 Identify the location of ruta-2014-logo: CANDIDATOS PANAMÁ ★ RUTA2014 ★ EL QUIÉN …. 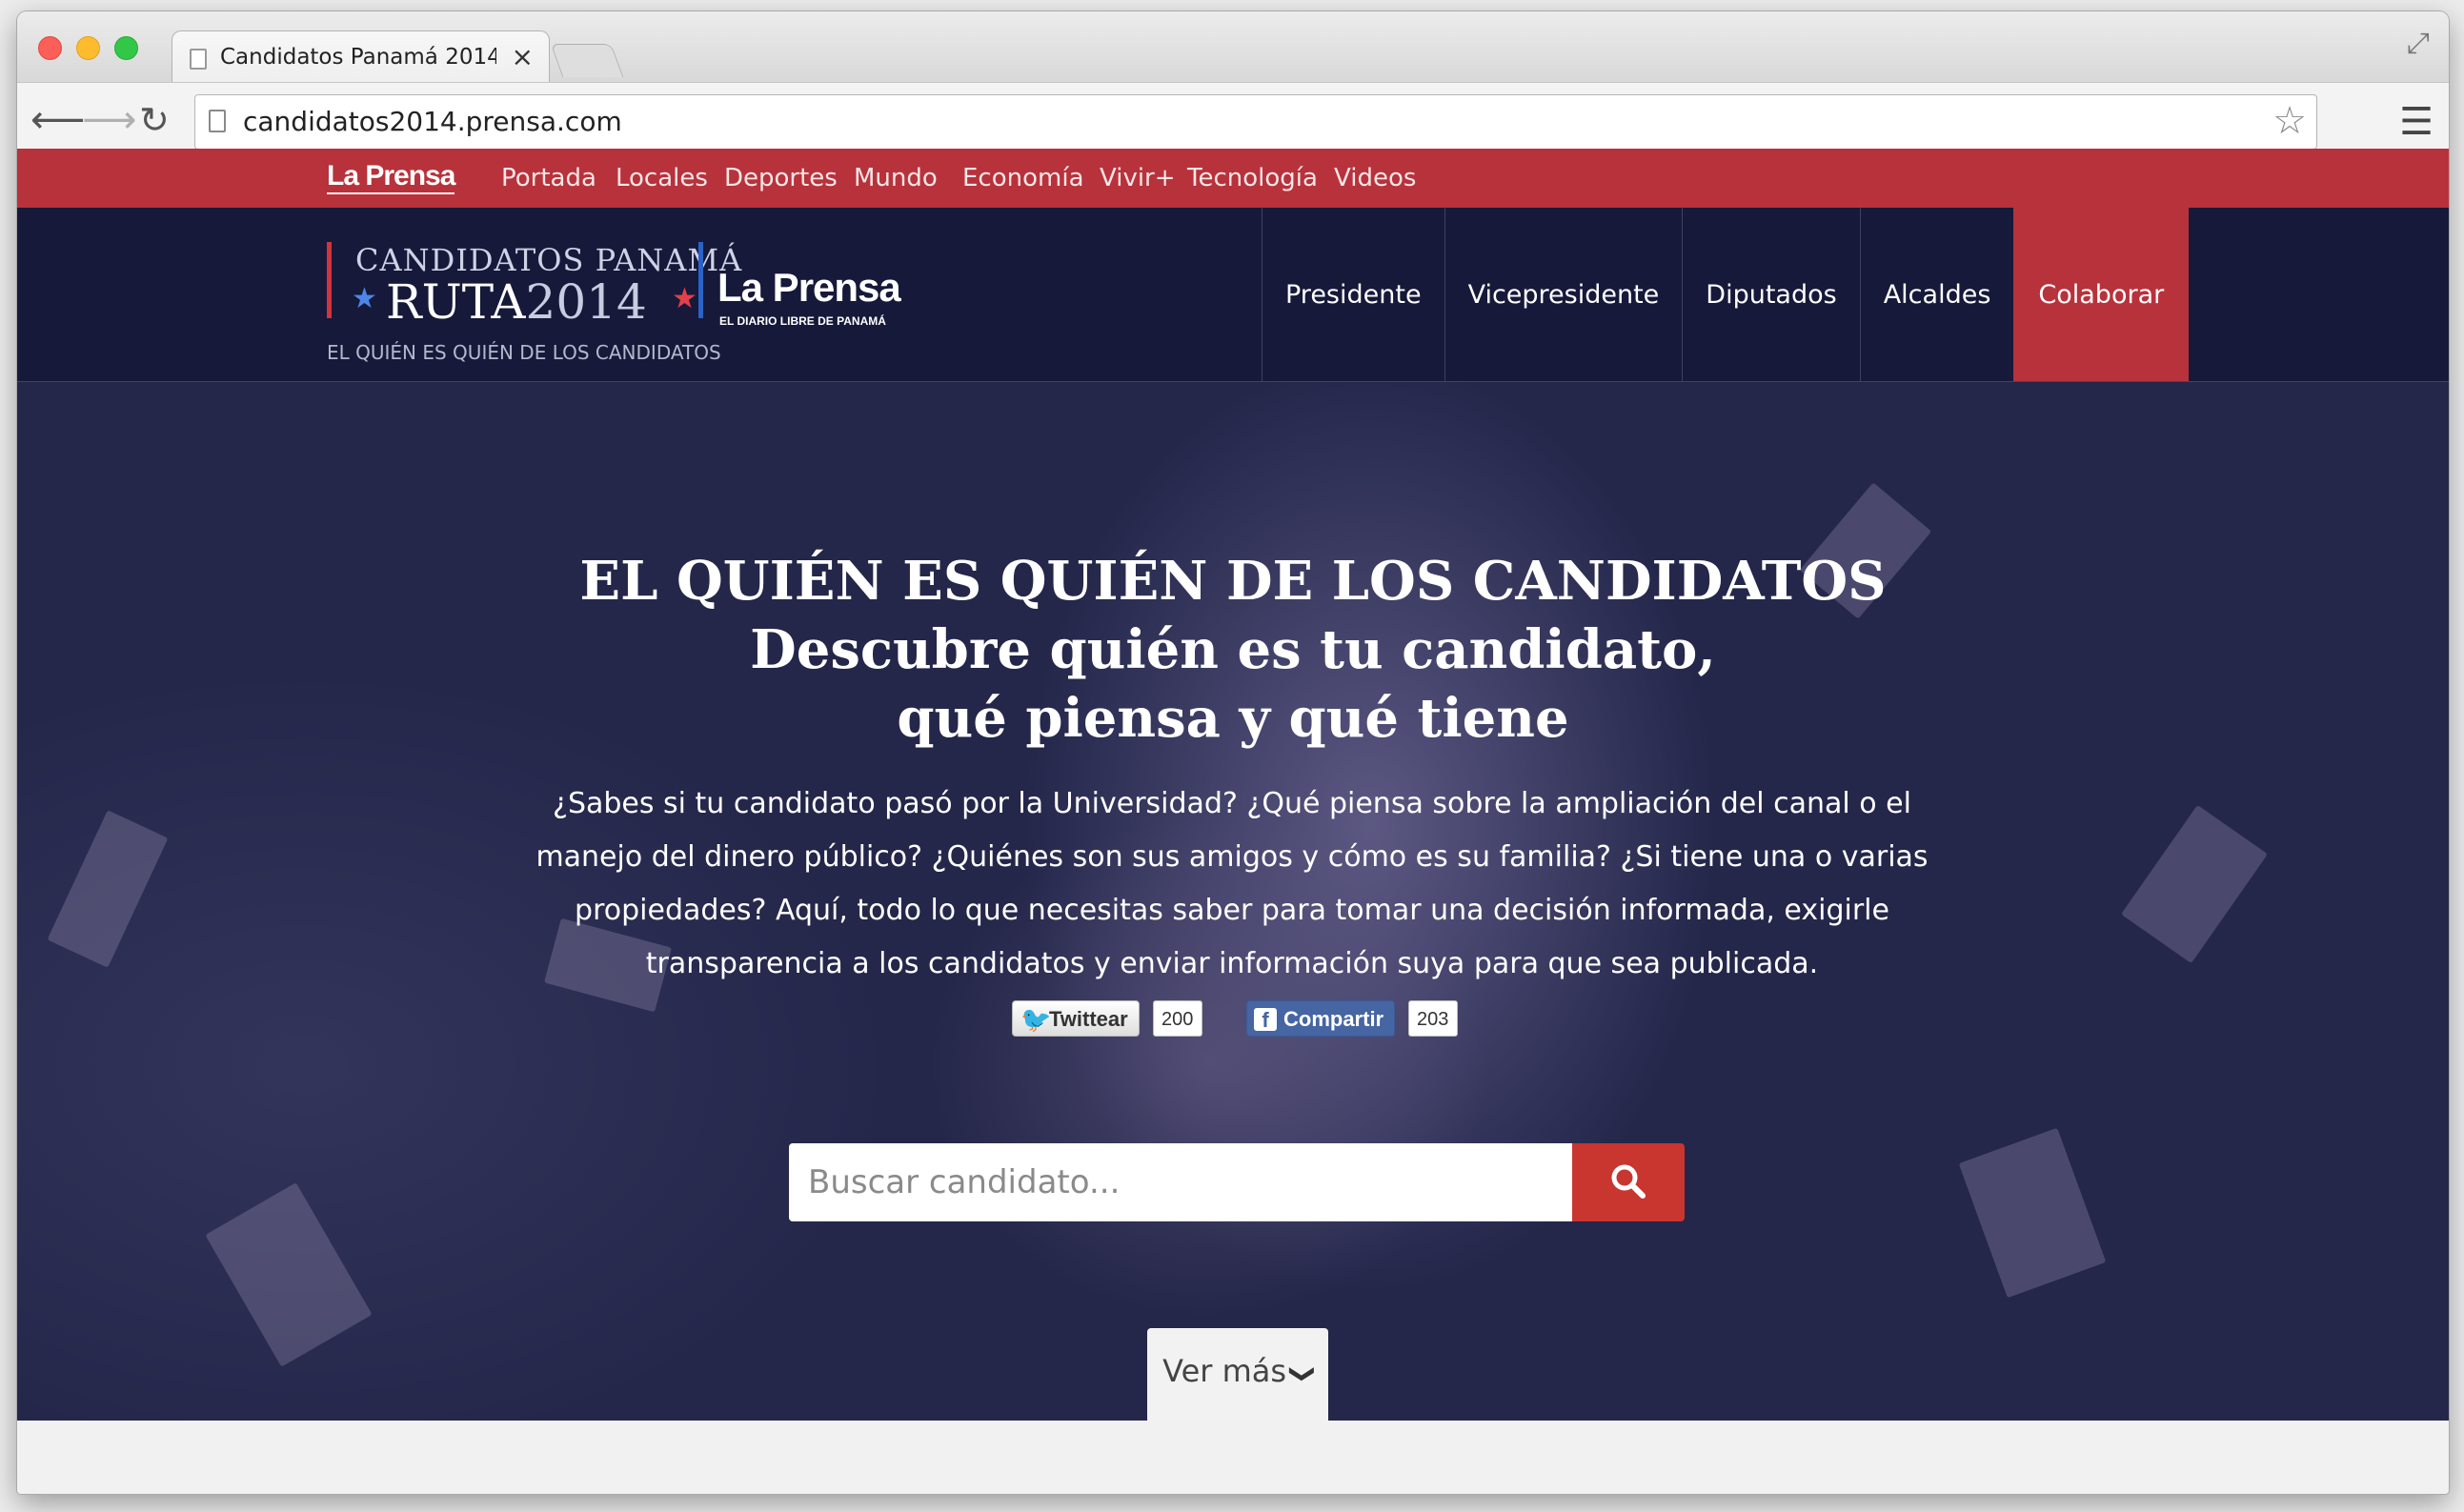
(632, 300).